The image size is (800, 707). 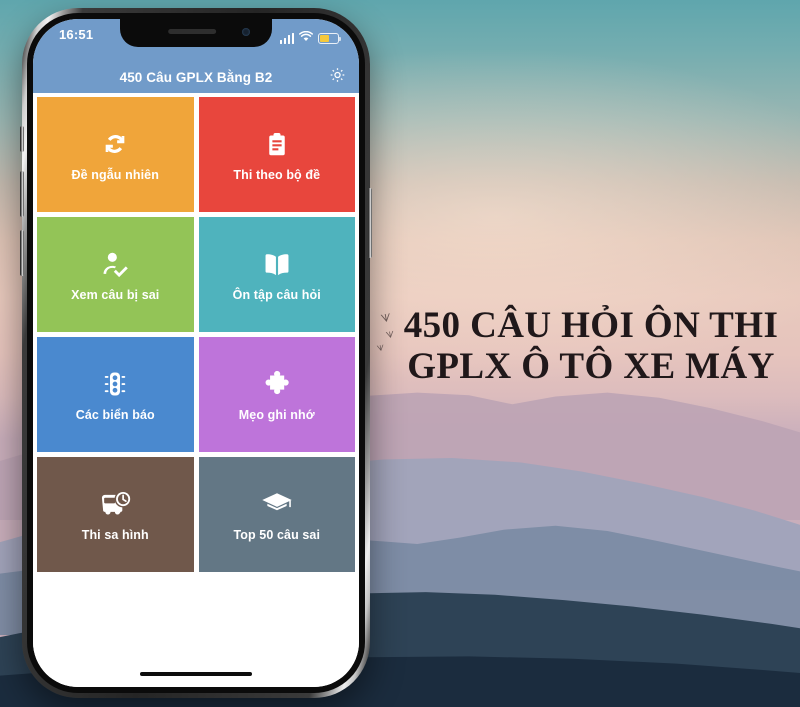 What do you see at coordinates (277, 264) in the screenshot?
I see `open-book-icon` at bounding box center [277, 264].